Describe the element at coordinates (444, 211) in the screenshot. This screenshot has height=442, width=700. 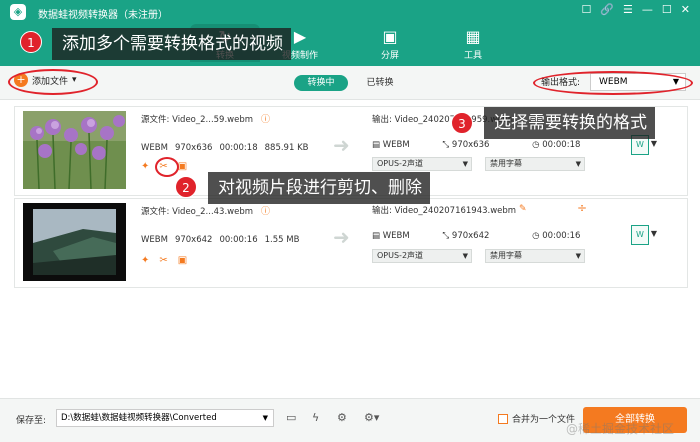
I see `output-file-name: 输出: Video_240207161943.webm` at that location.